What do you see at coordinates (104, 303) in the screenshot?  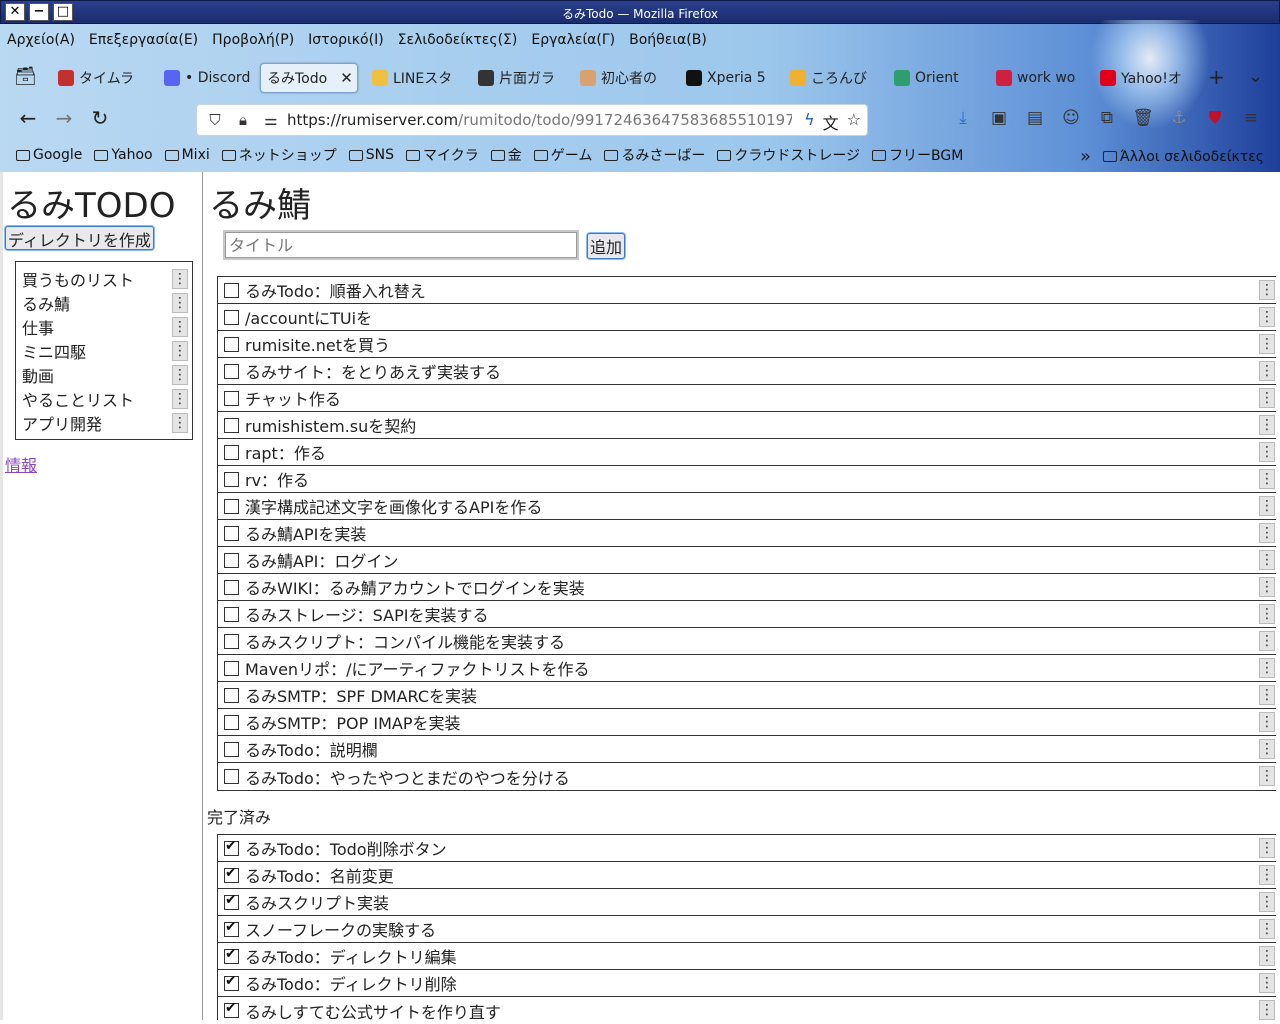 I see `directory-item: るみ鯖 ⋮` at bounding box center [104, 303].